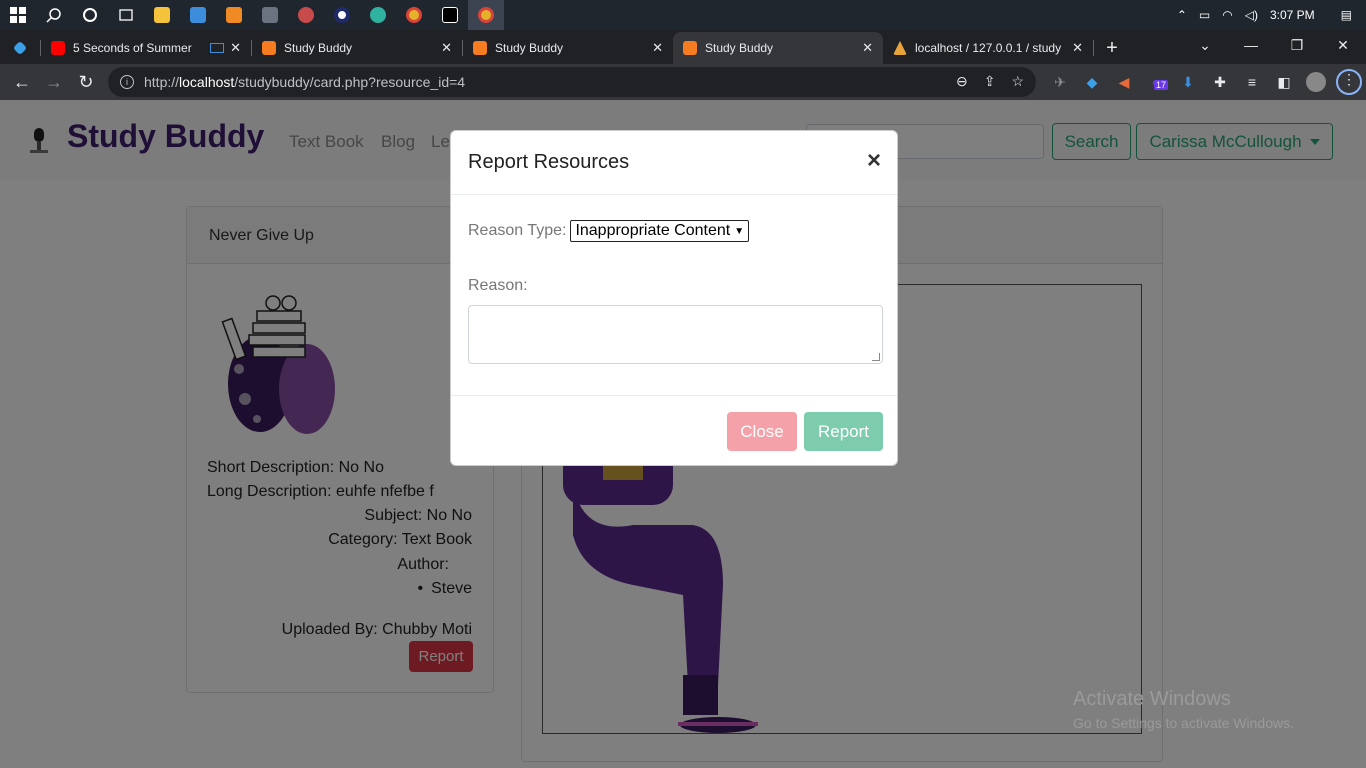 The width and height of the screenshot is (1366, 768). Describe the element at coordinates (778, 48) in the screenshot. I see `tab-study-buddy-active: Study Buddy ✕` at that location.